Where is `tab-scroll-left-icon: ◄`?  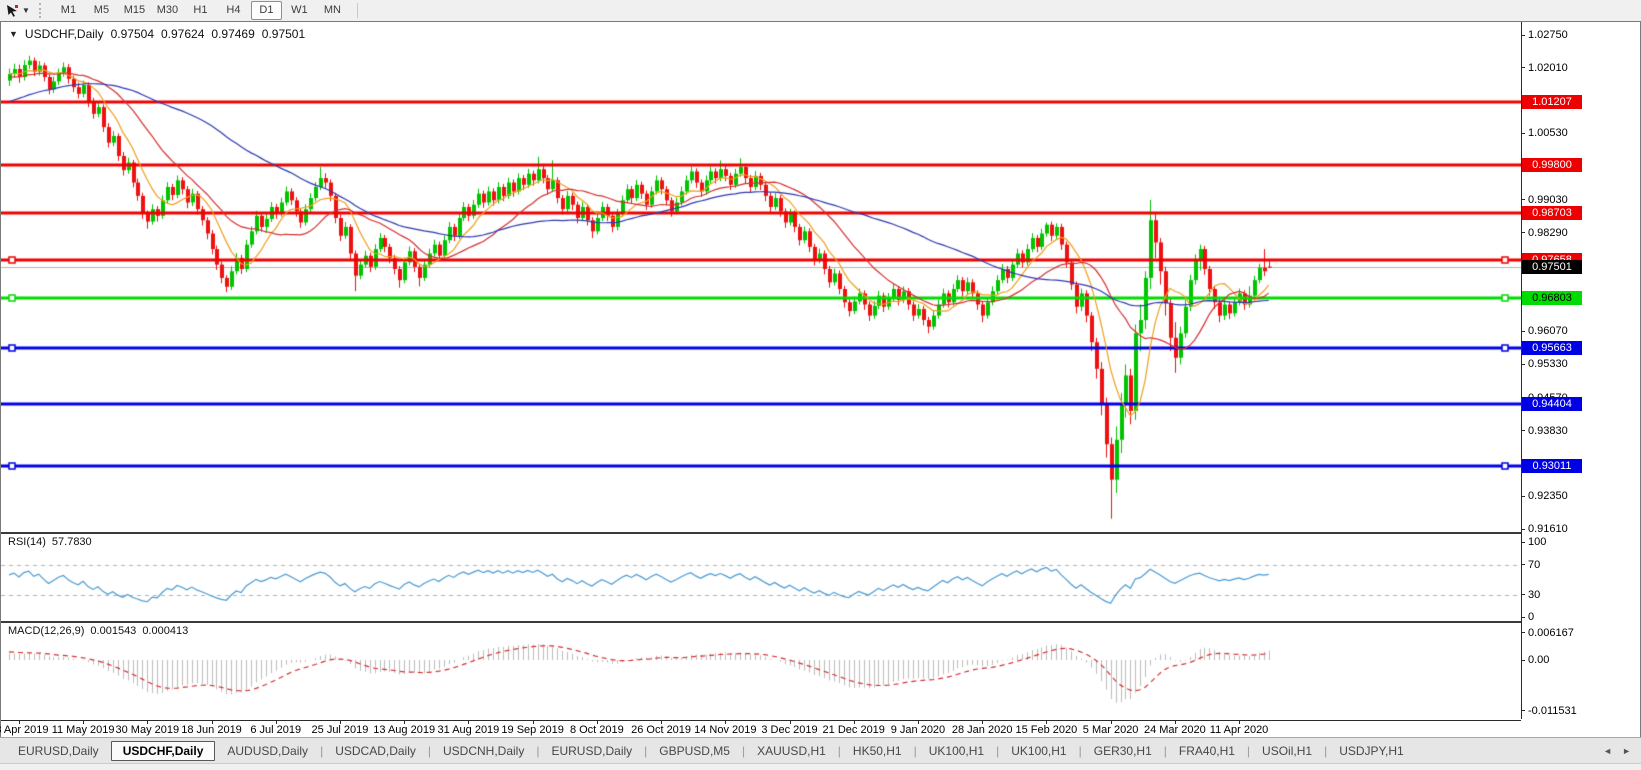
tab-scroll-left-icon: ◄ is located at coordinates (1607, 751).